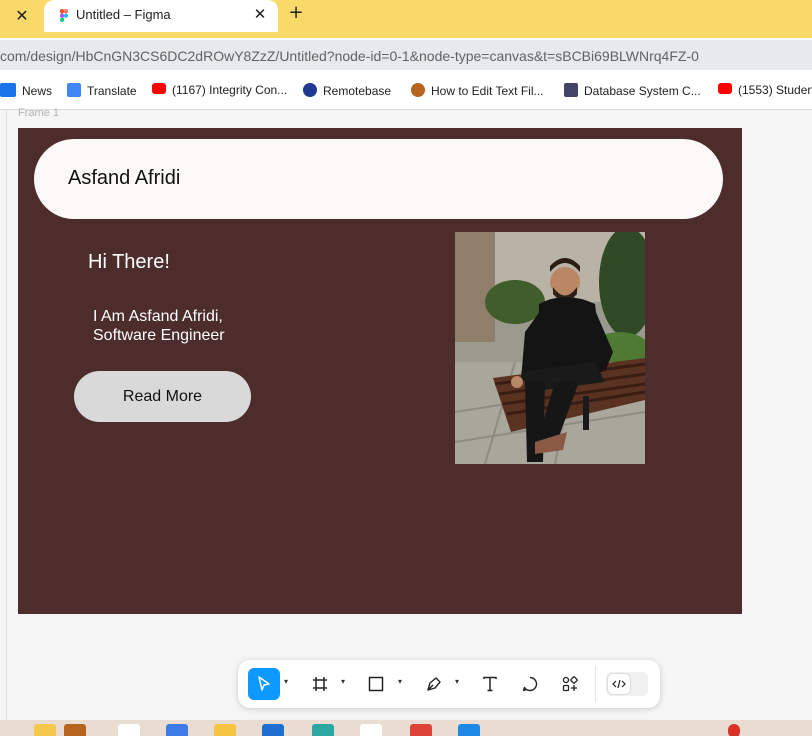 This screenshot has height=736, width=812. Describe the element at coordinates (310, 90) in the screenshot. I see `remotebase-icon` at that location.